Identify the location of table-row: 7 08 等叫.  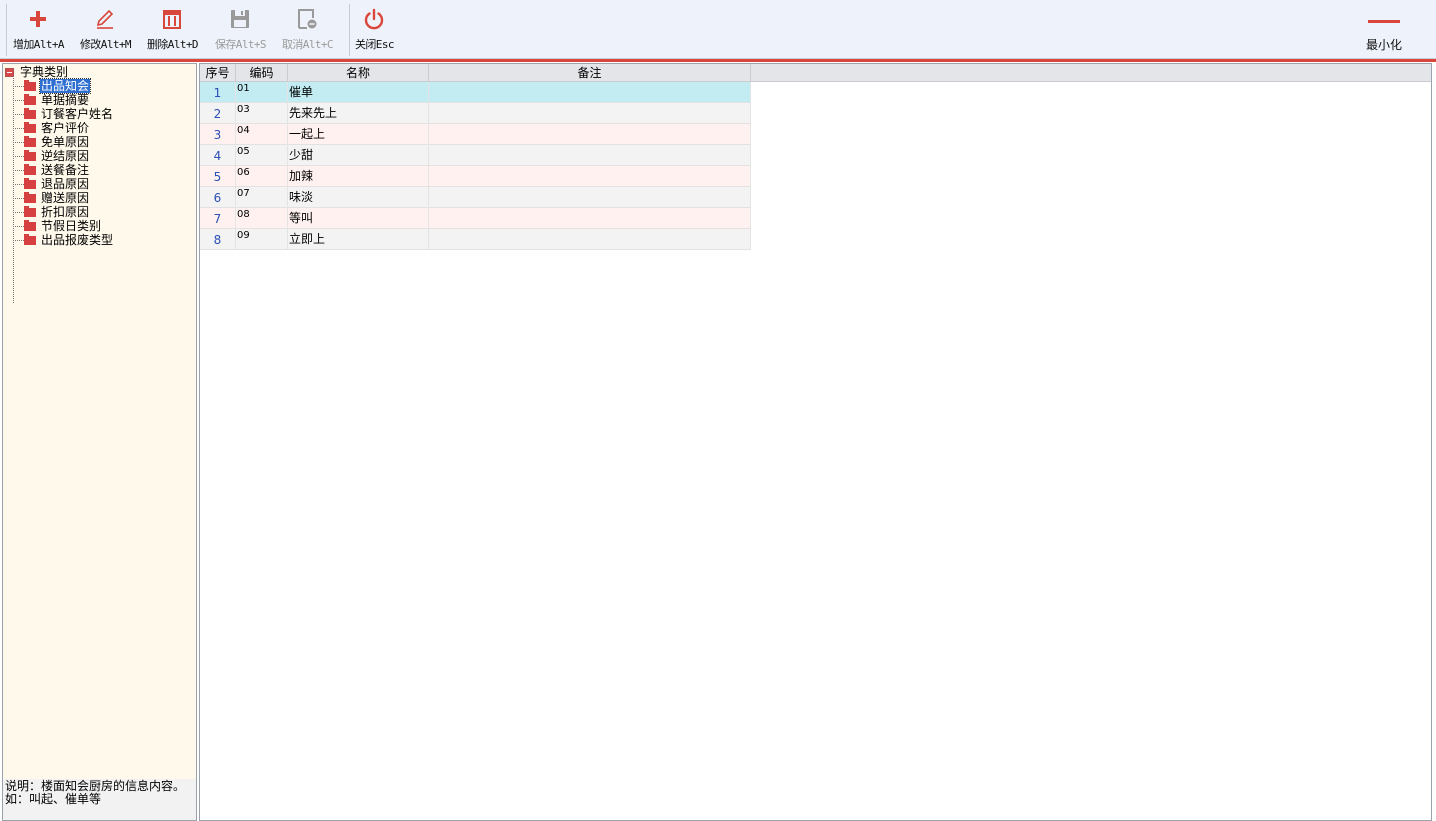
(475, 218).